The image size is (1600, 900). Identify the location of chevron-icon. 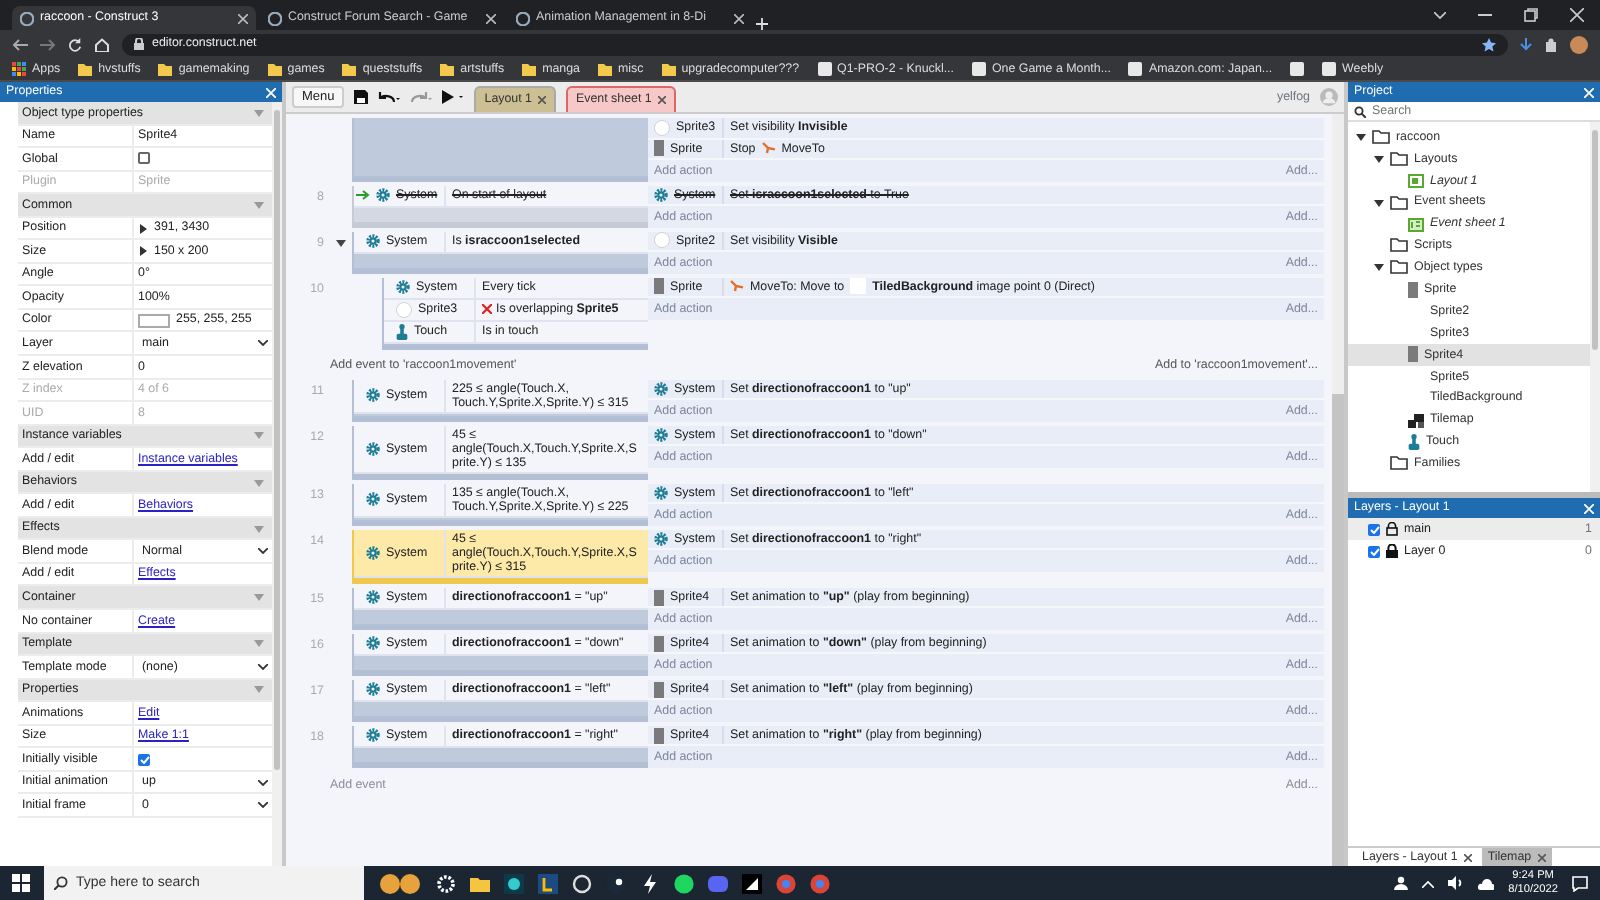
(1440, 15).